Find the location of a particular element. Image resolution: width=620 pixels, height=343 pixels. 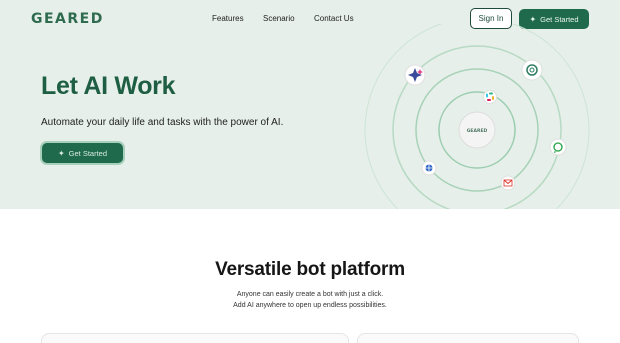

openai-icon is located at coordinates (532, 70).